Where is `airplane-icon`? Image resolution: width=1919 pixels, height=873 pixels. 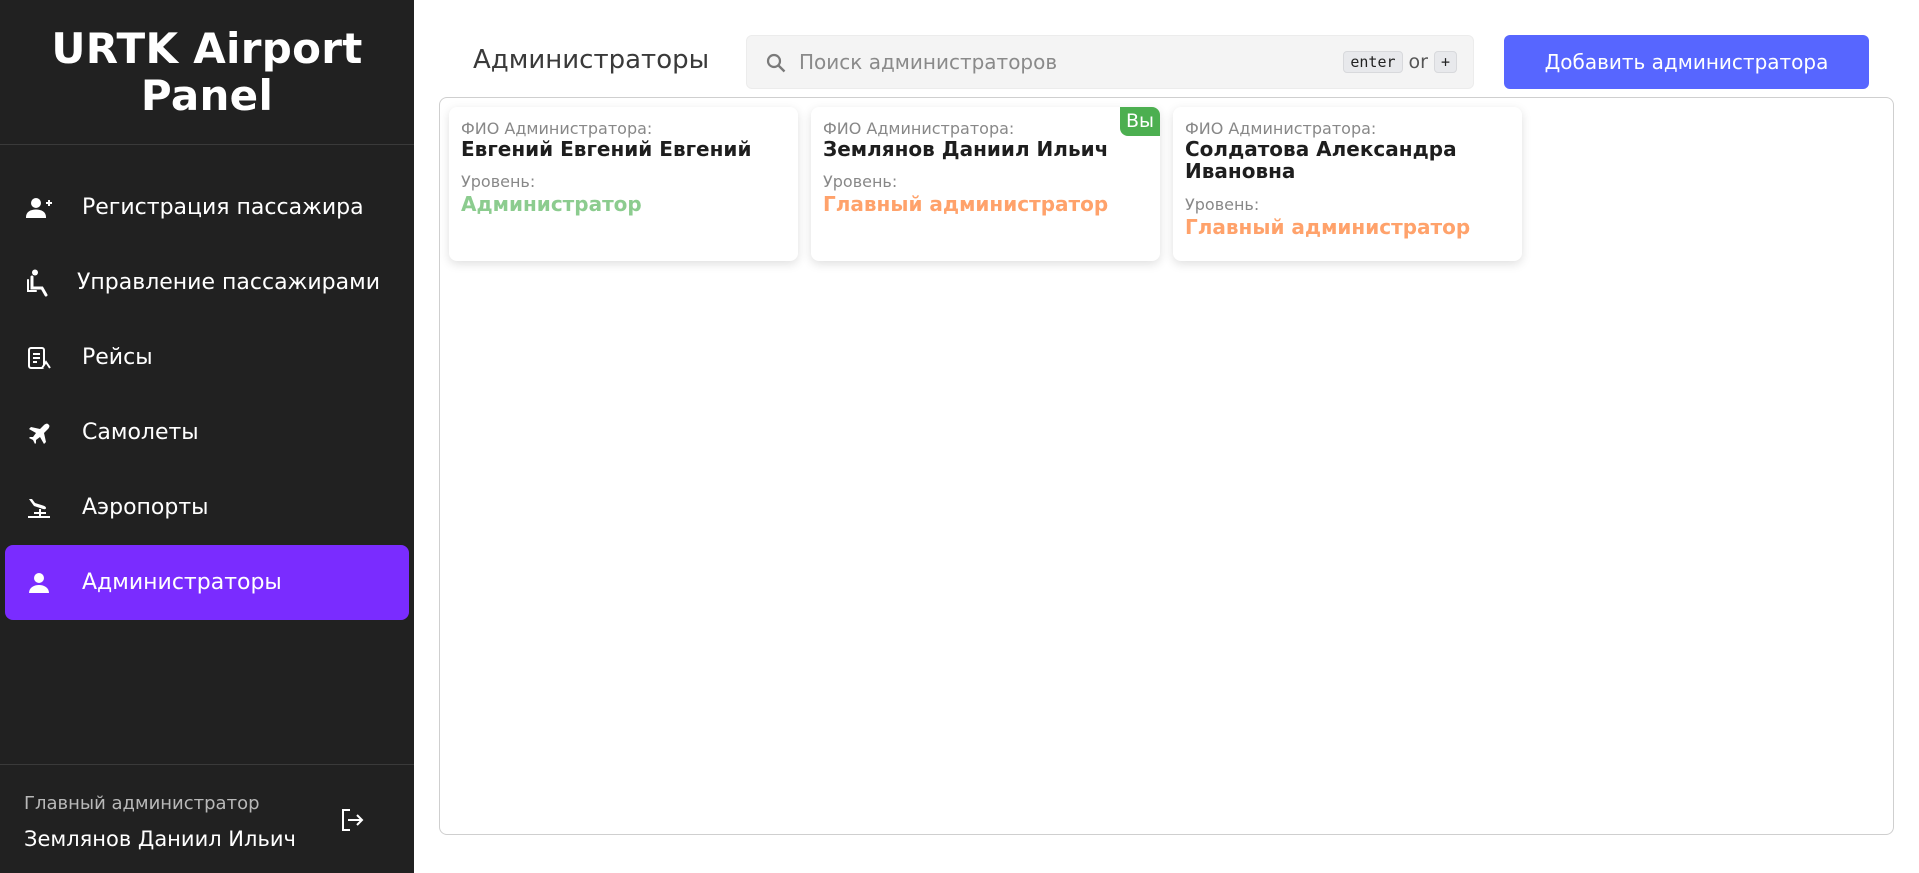 airplane-icon is located at coordinates (39, 433).